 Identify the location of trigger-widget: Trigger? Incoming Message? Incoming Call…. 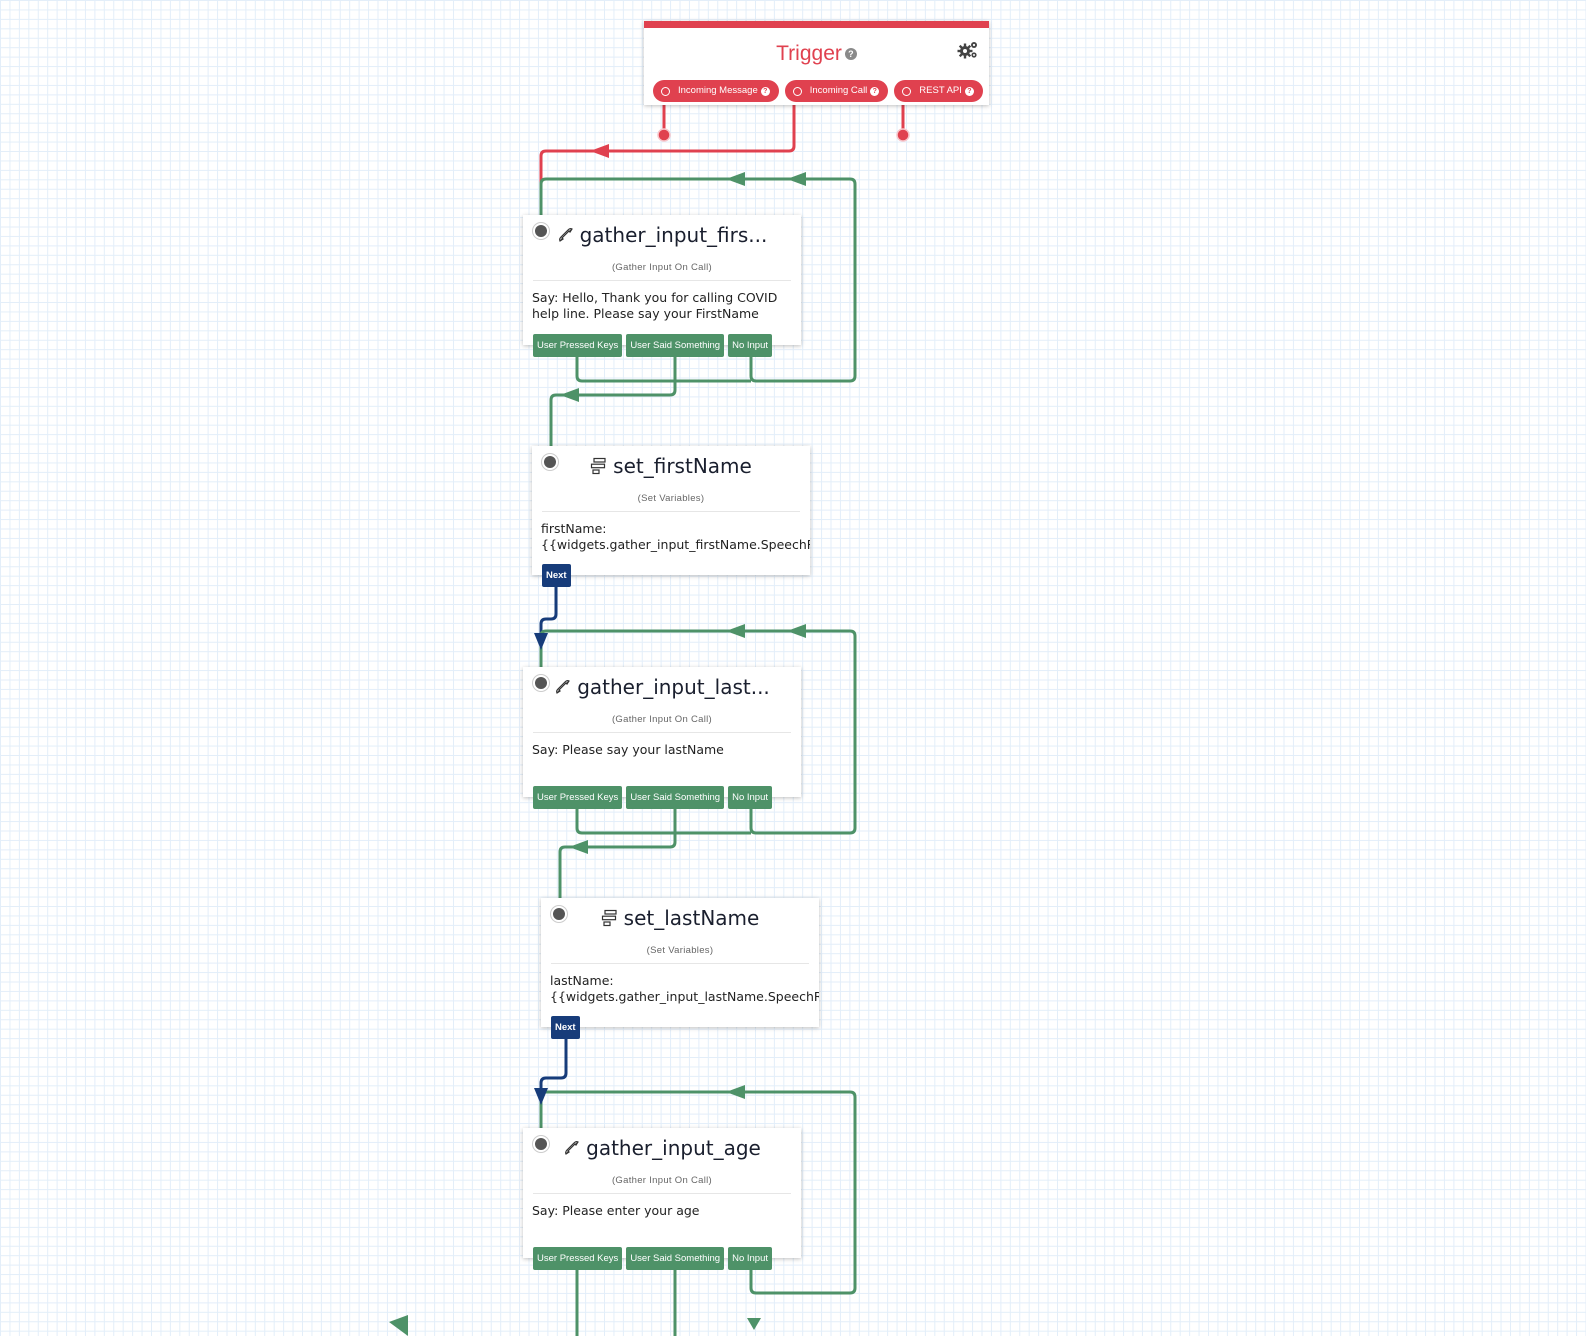
(816, 63).